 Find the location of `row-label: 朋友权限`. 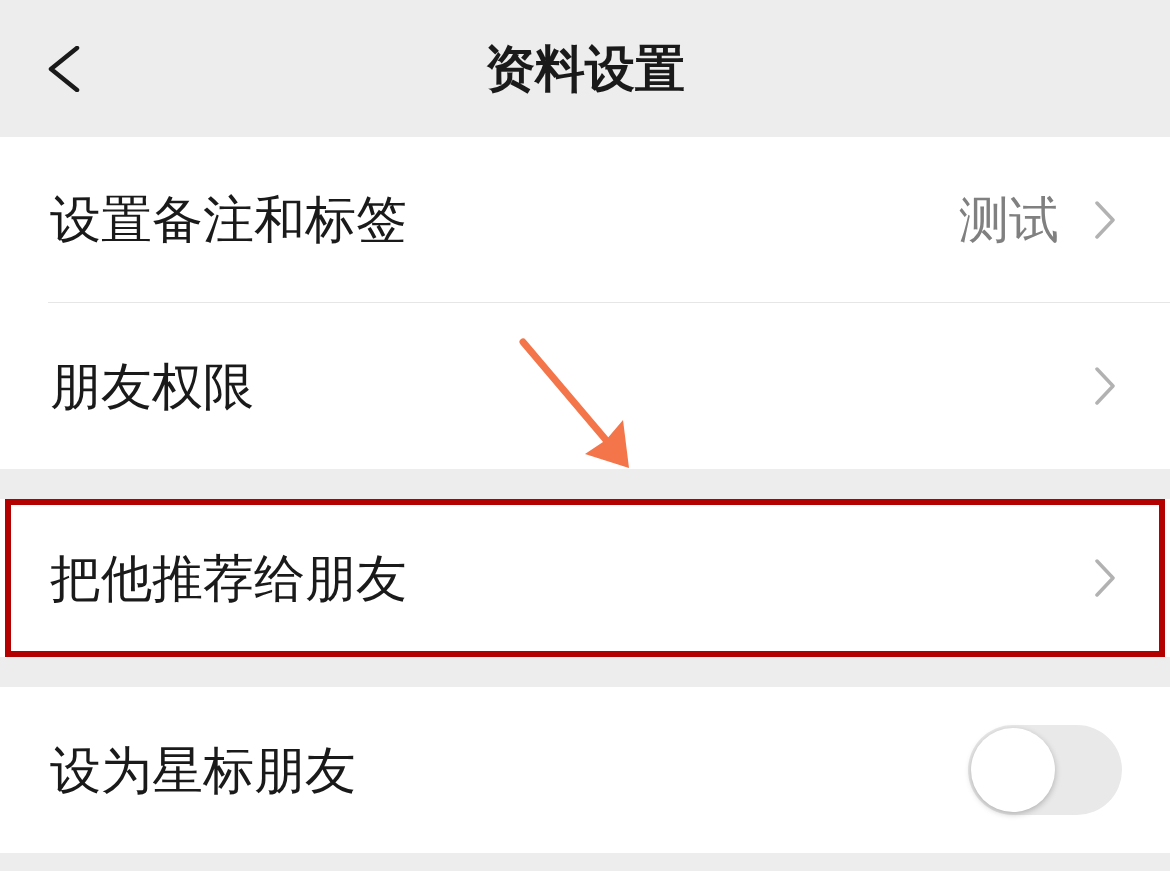

row-label: 朋友权限 is located at coordinates (152, 386).